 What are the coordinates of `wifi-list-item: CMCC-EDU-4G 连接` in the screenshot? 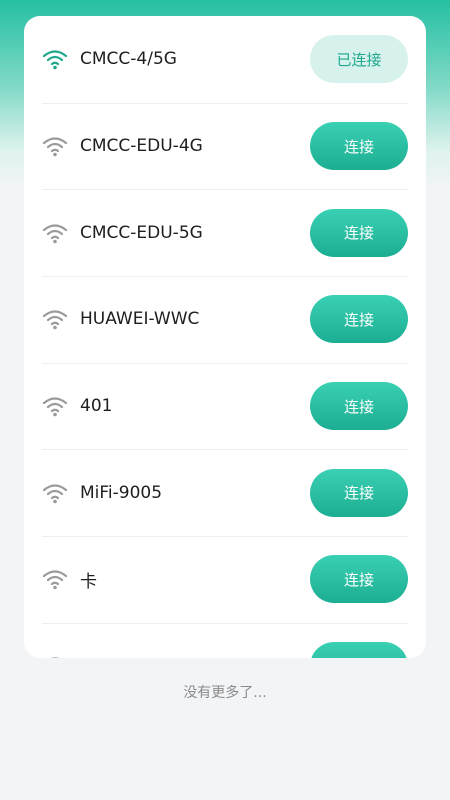 It's located at (225, 146).